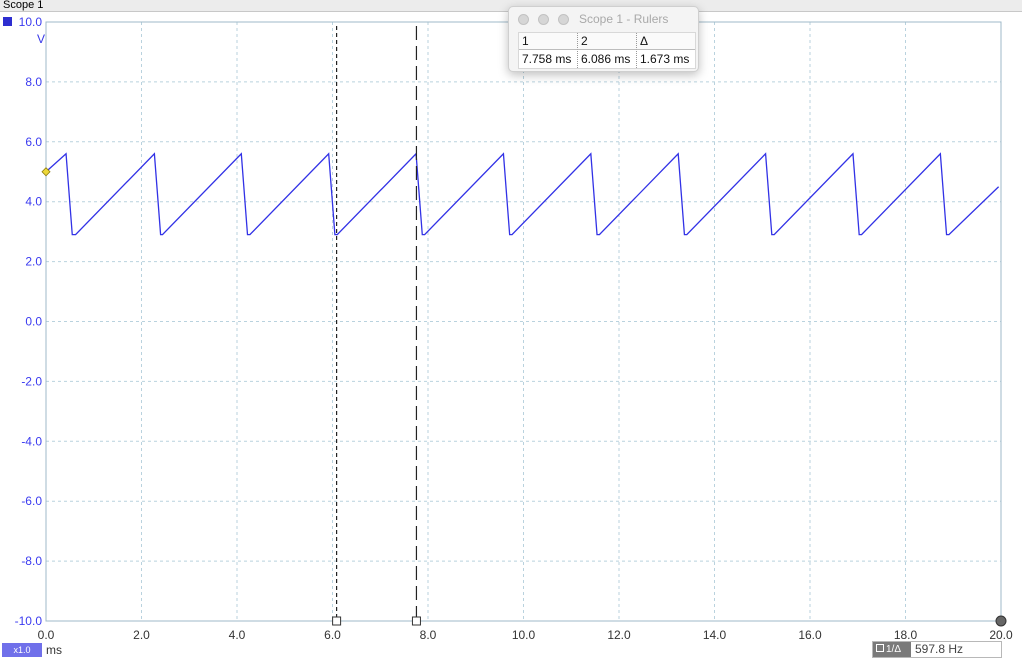  I want to click on y-tick-label: 0.0, so click(33, 322).